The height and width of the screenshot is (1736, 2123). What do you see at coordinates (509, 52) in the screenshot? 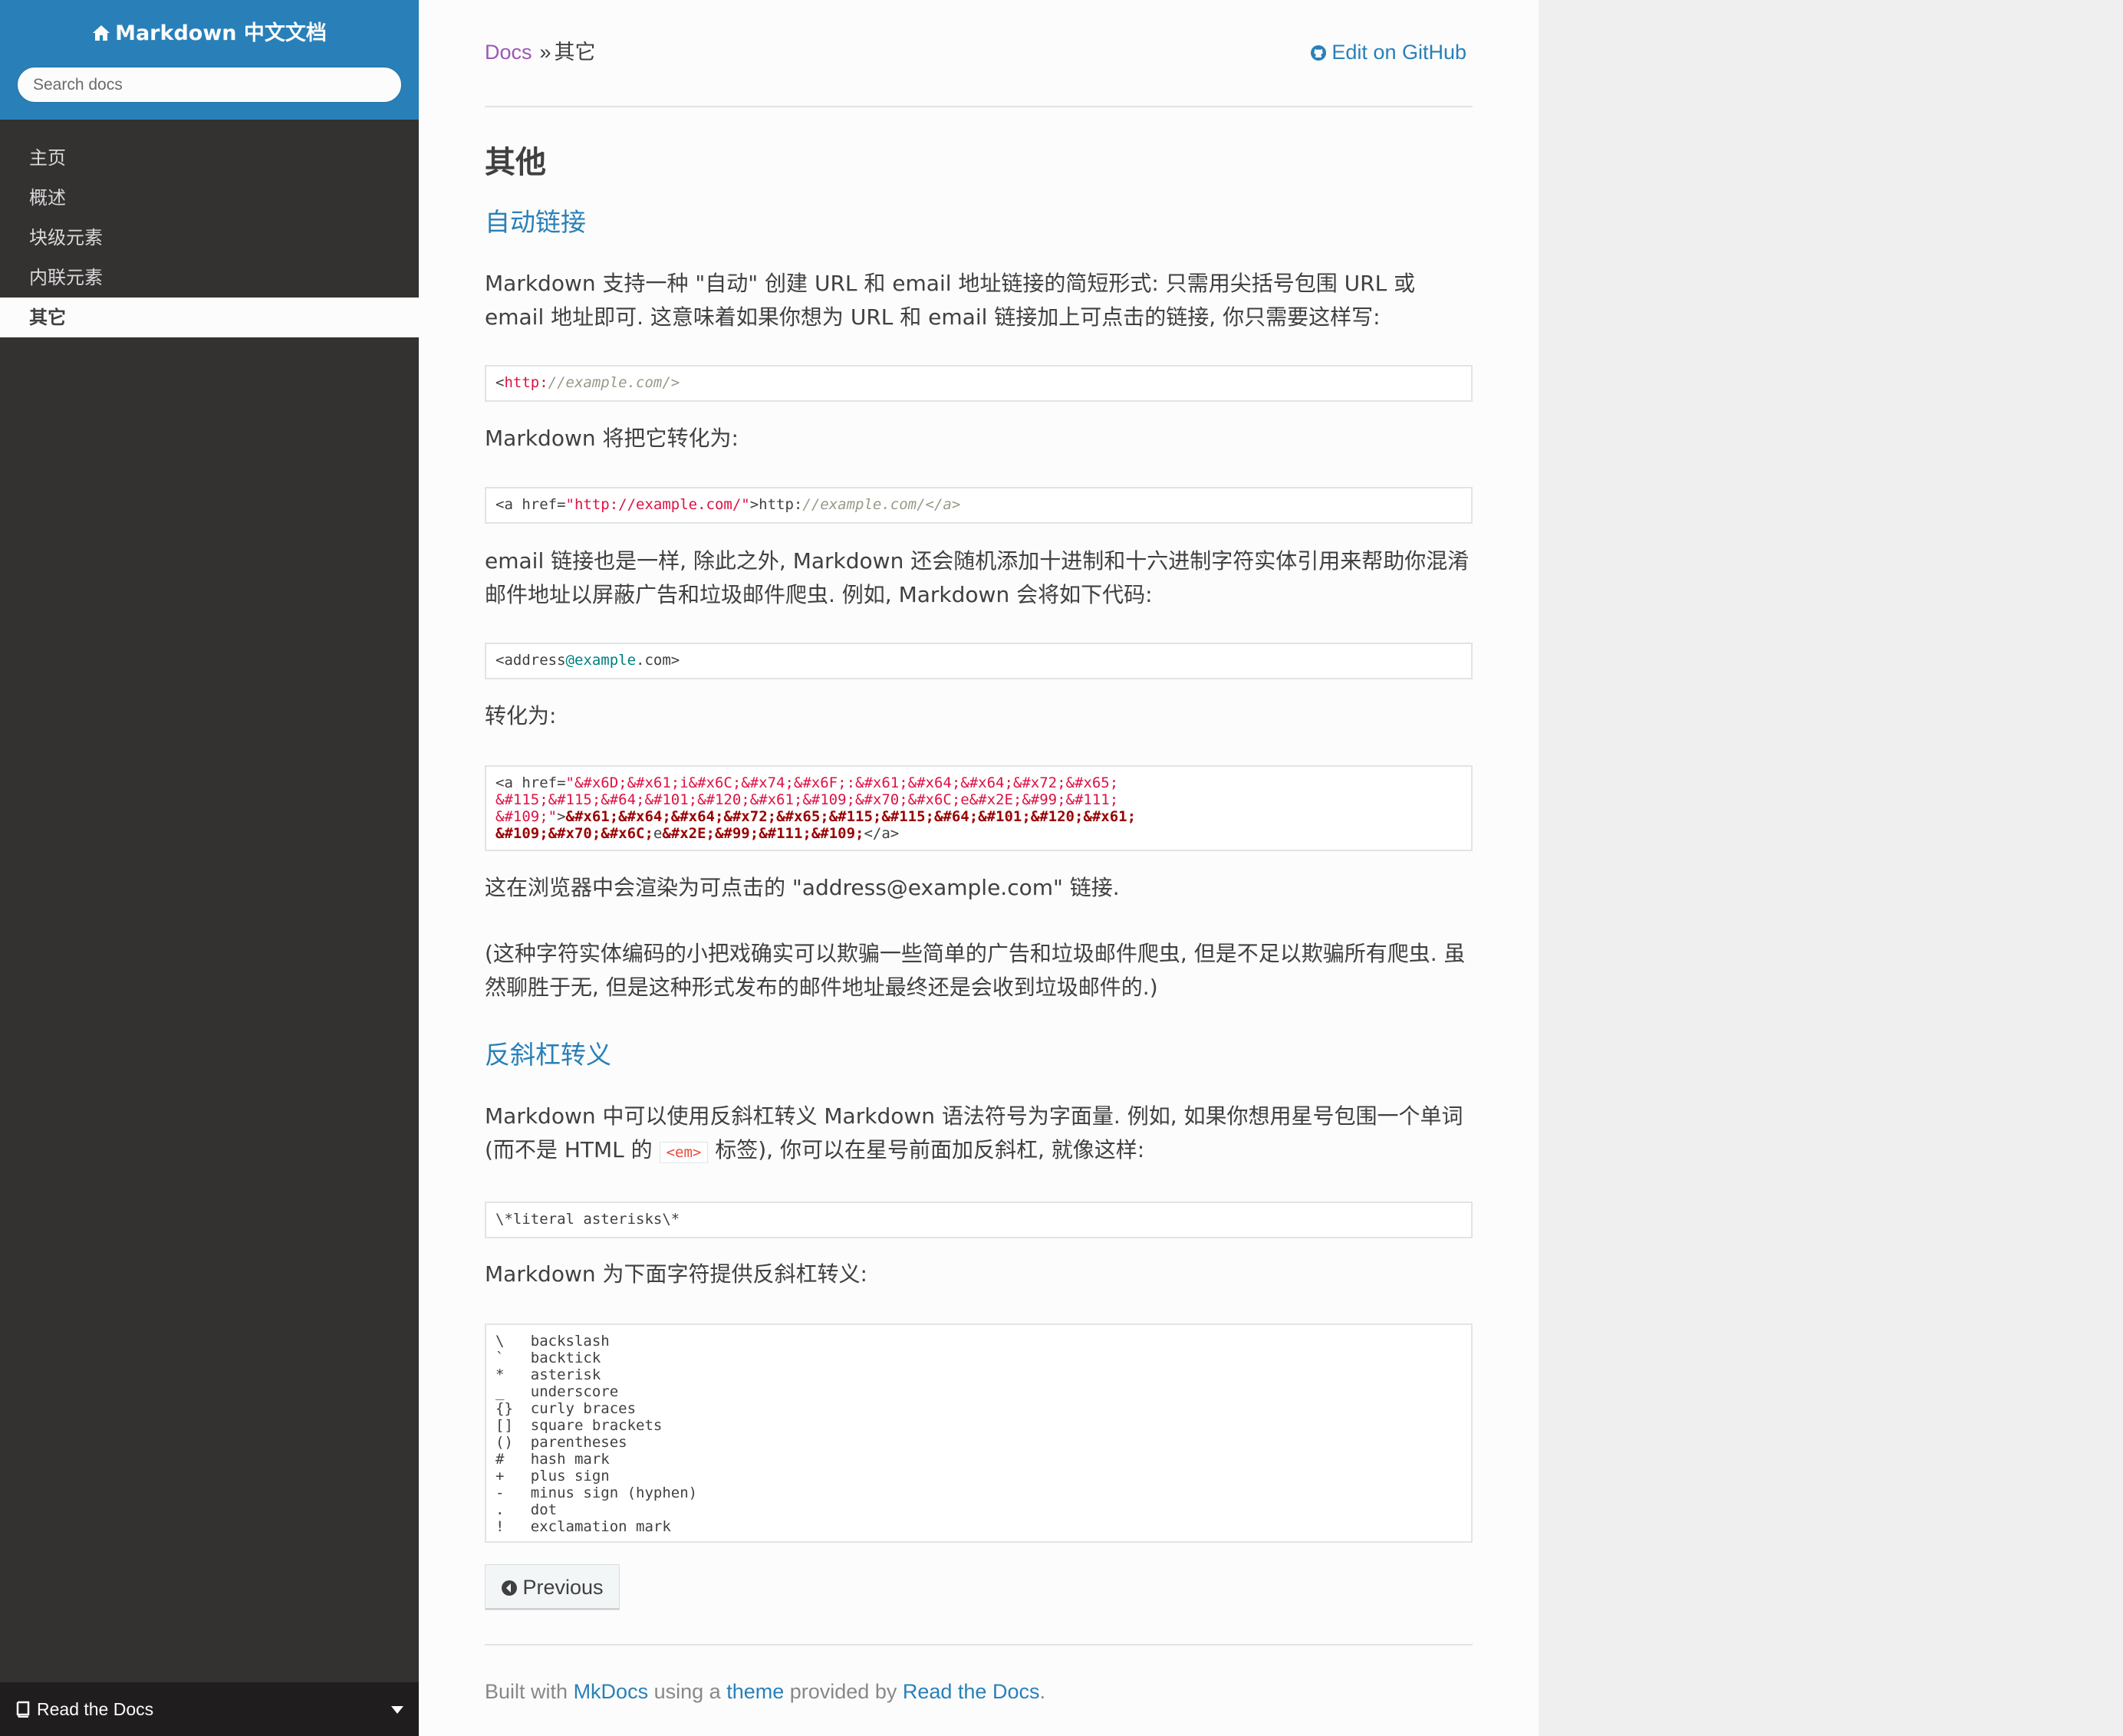
I see `breadcrumb-docs-link: Docs` at bounding box center [509, 52].